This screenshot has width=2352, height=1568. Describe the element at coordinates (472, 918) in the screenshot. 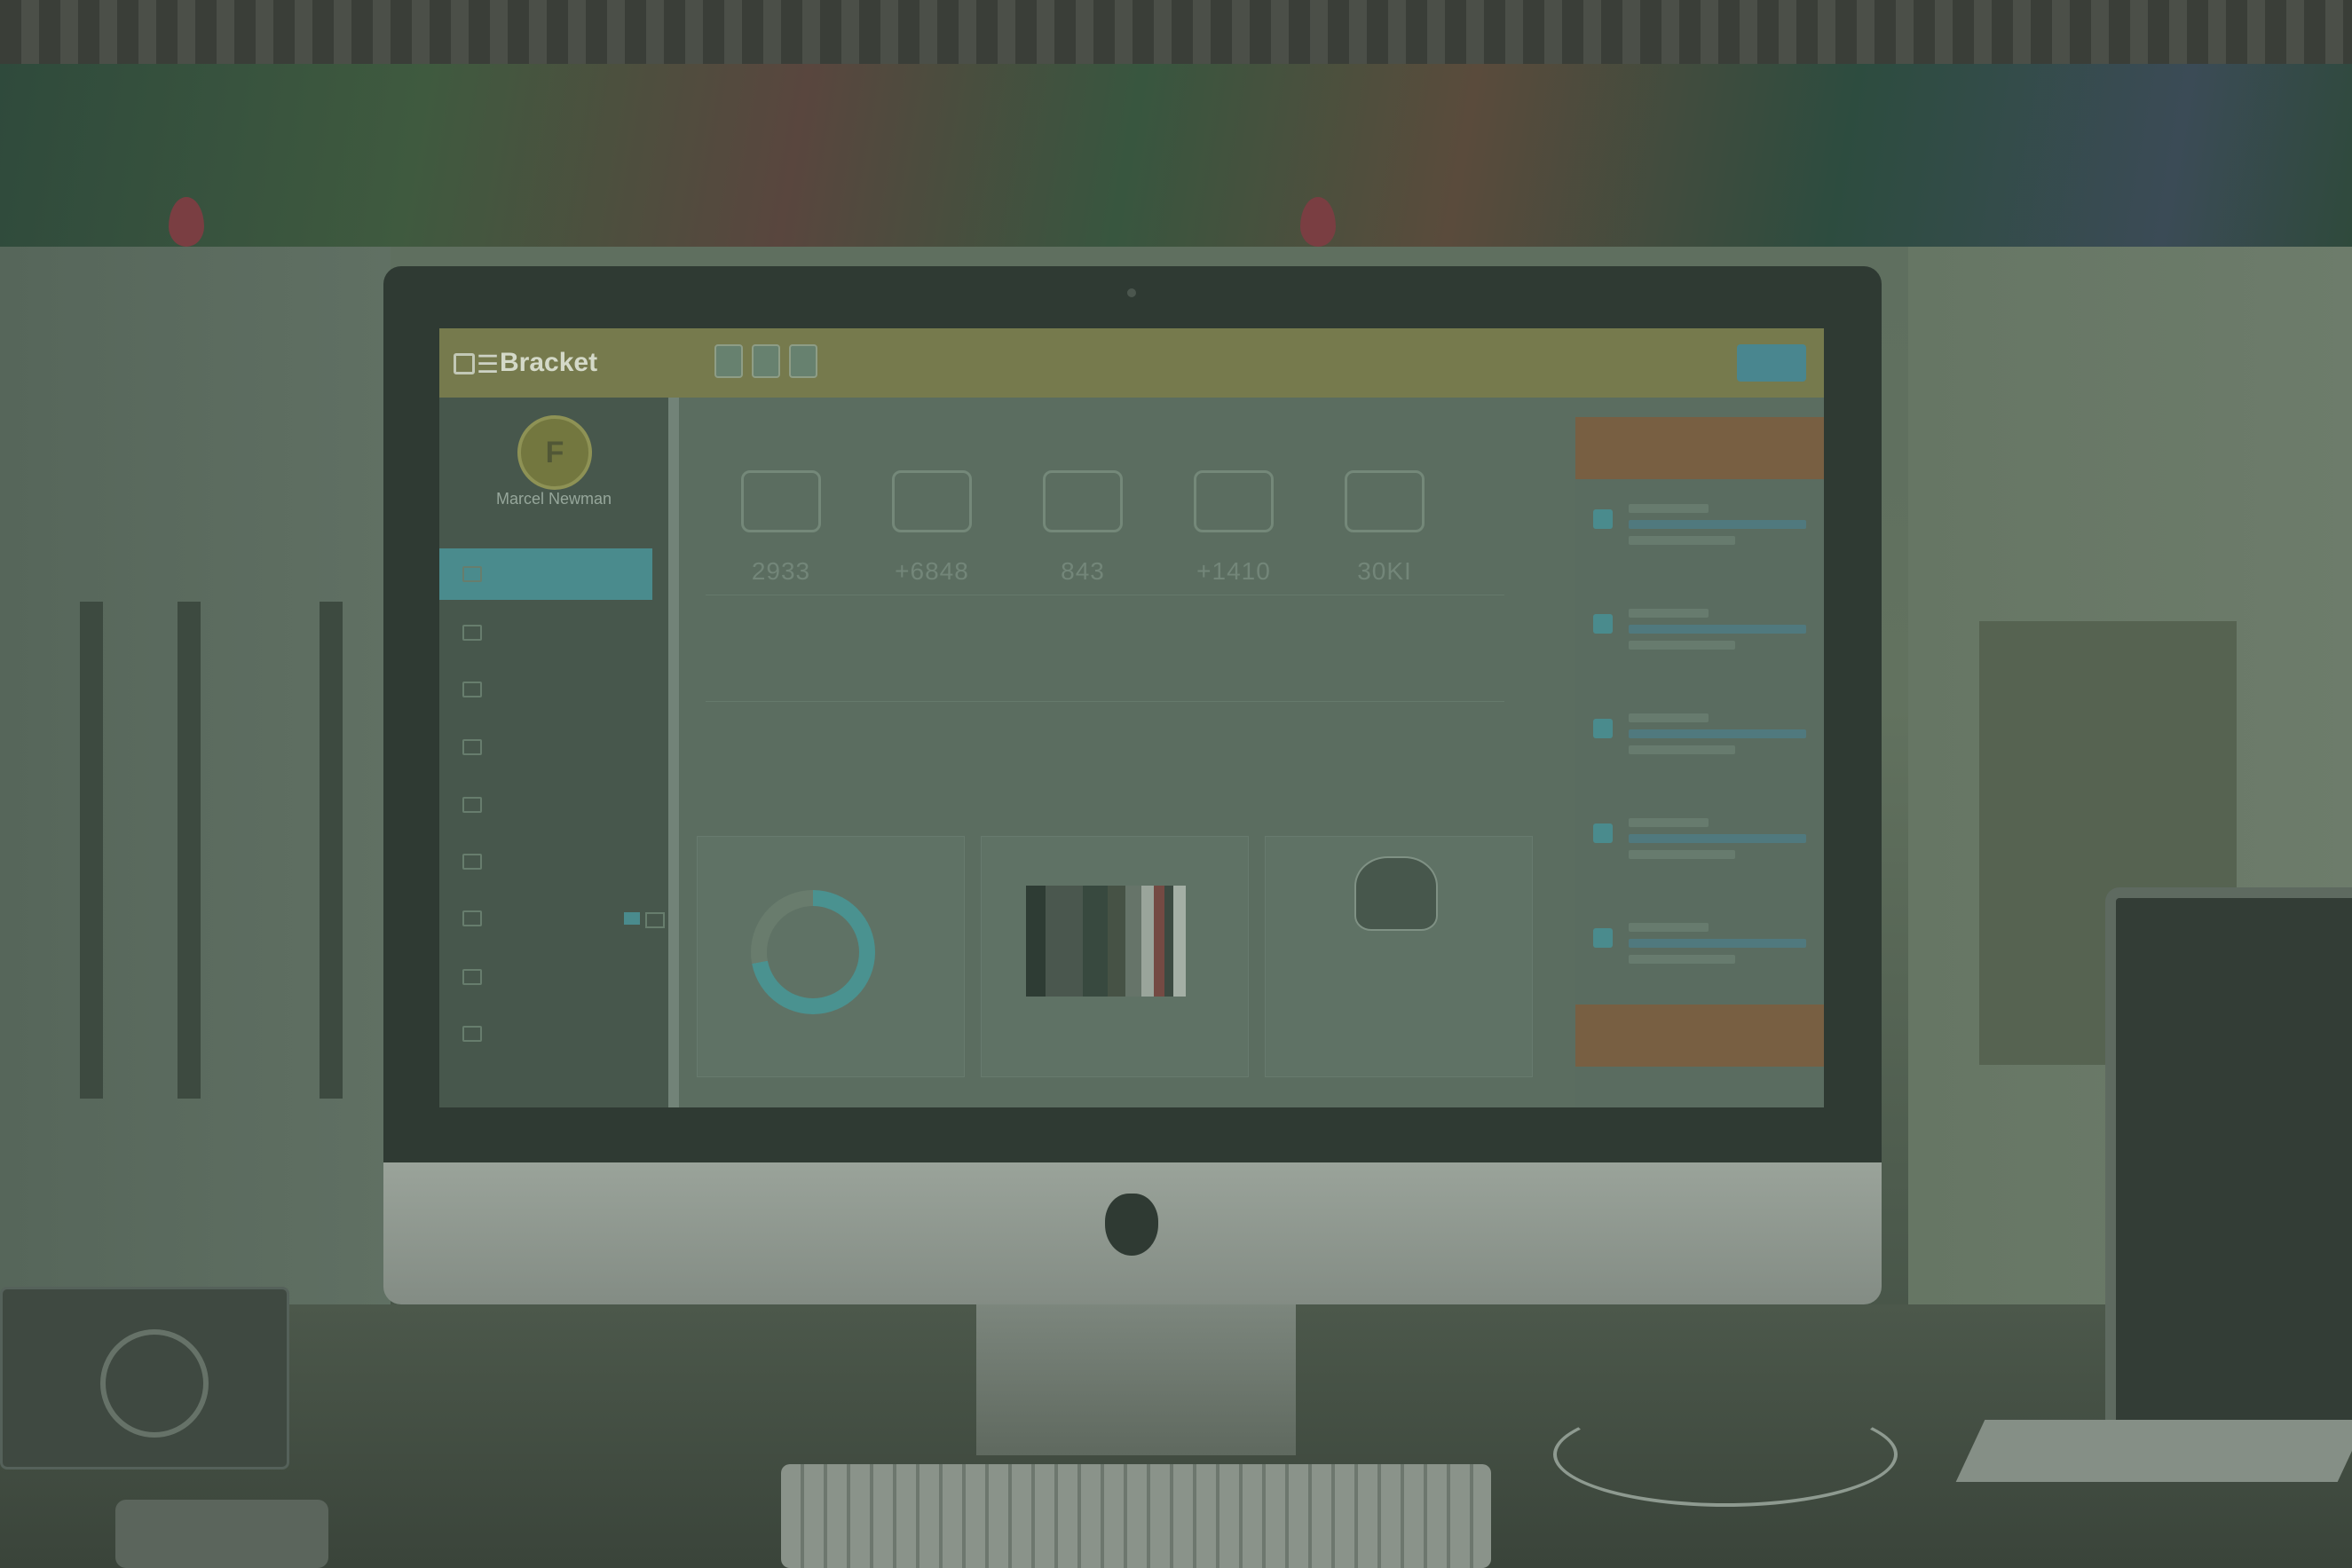

I see `mail-icon` at that location.